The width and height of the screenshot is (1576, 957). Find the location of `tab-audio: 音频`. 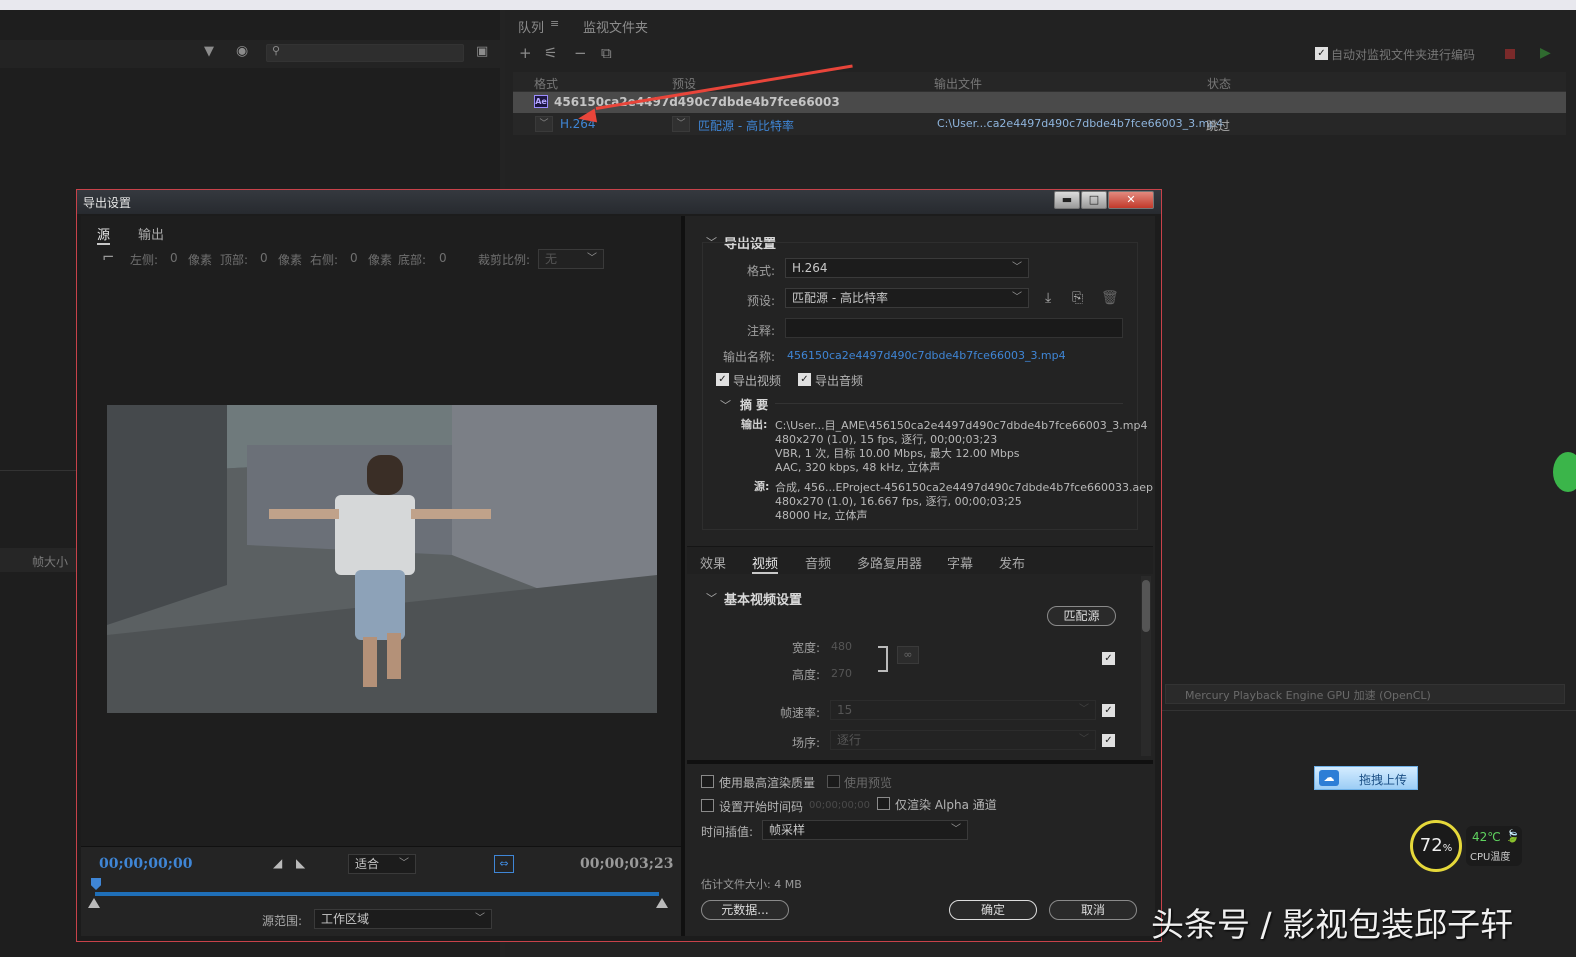

tab-audio: 音频 is located at coordinates (818, 562).